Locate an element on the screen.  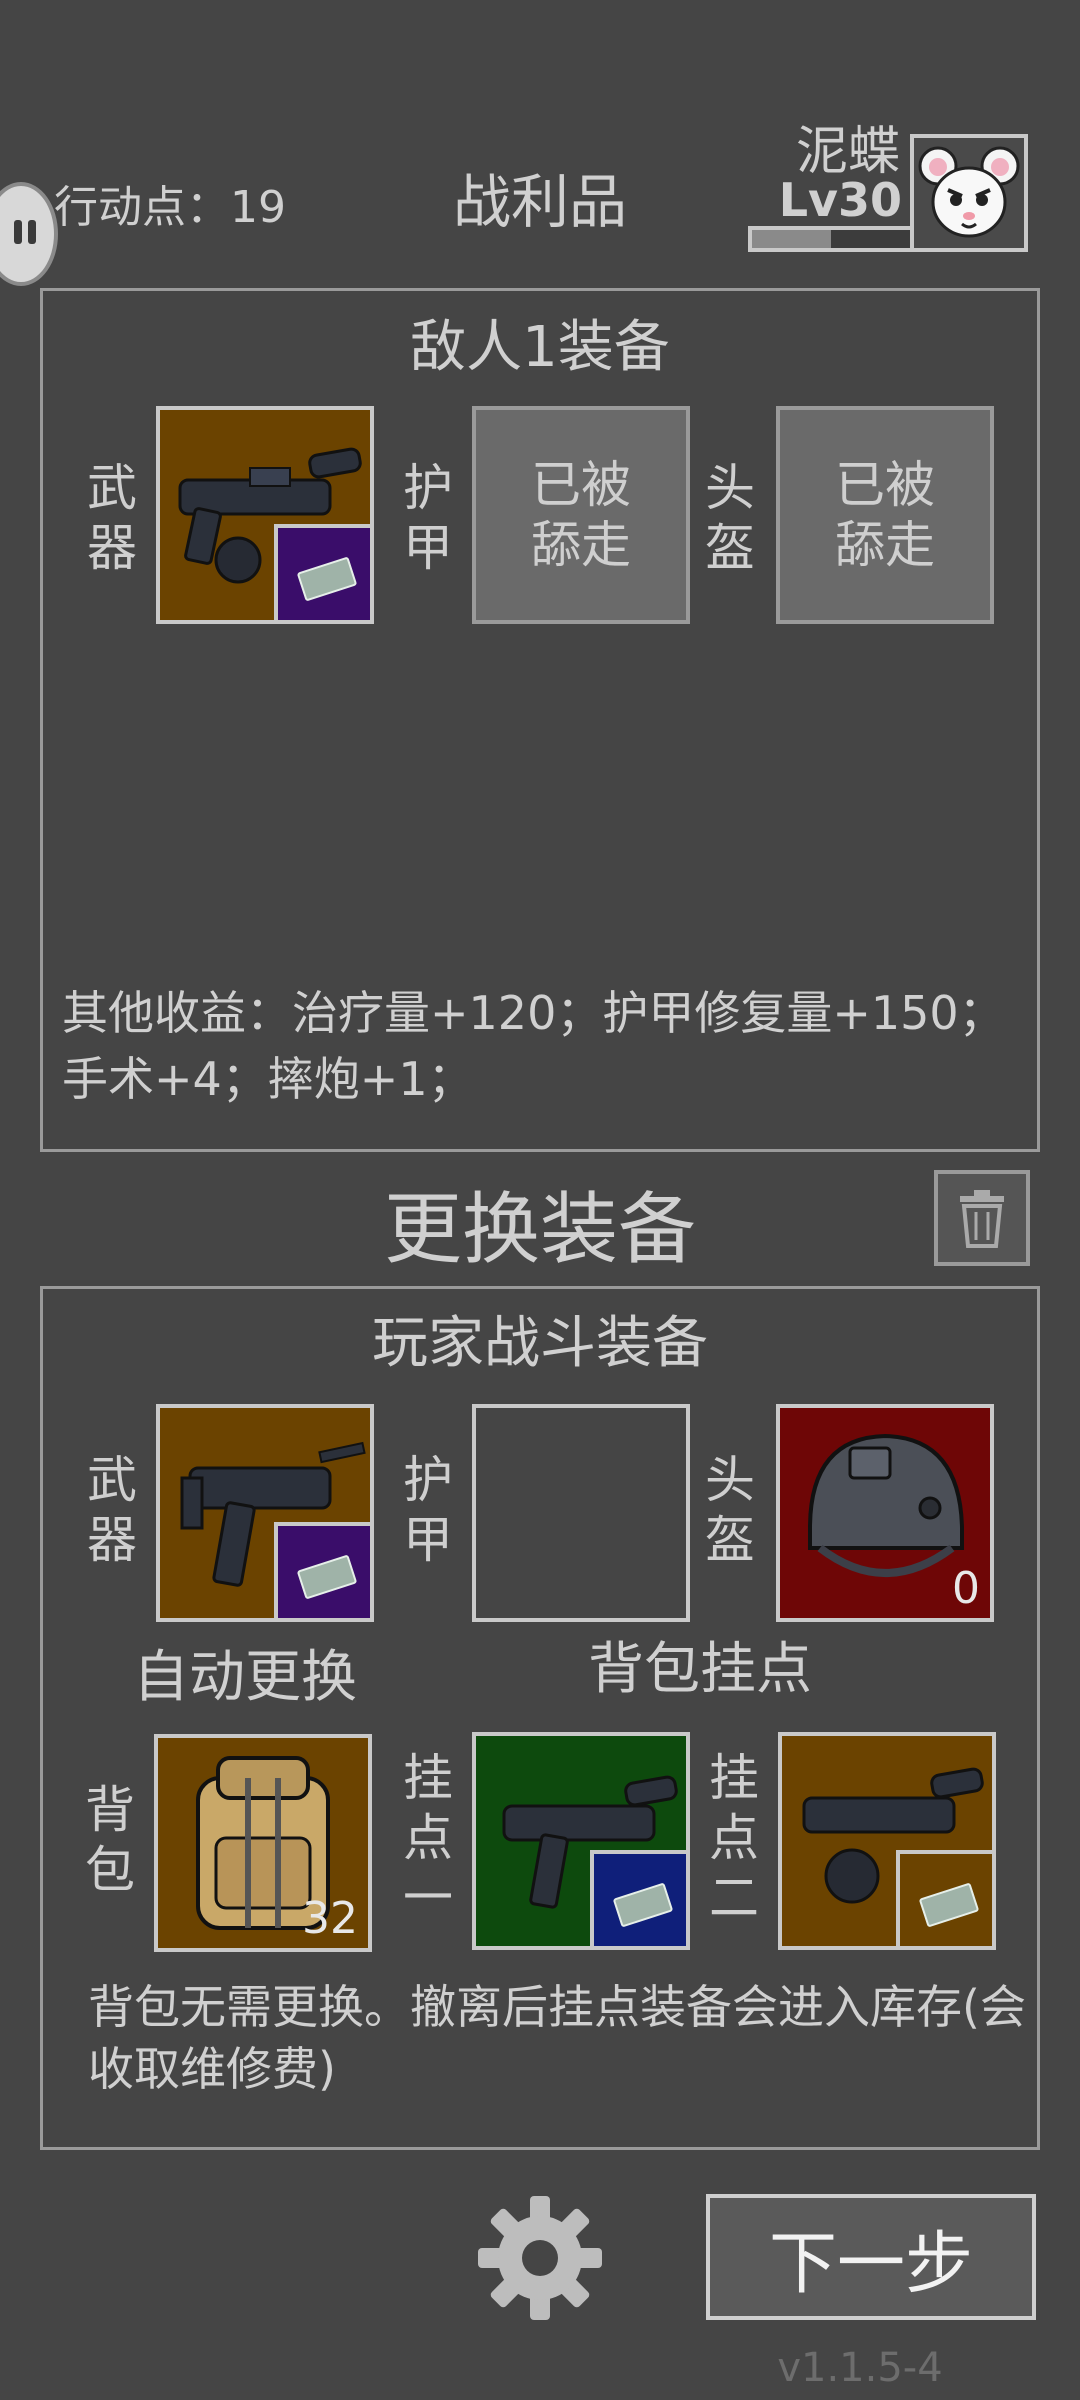
player-weapon-ammo-badge is located at coordinates (322, 1570).